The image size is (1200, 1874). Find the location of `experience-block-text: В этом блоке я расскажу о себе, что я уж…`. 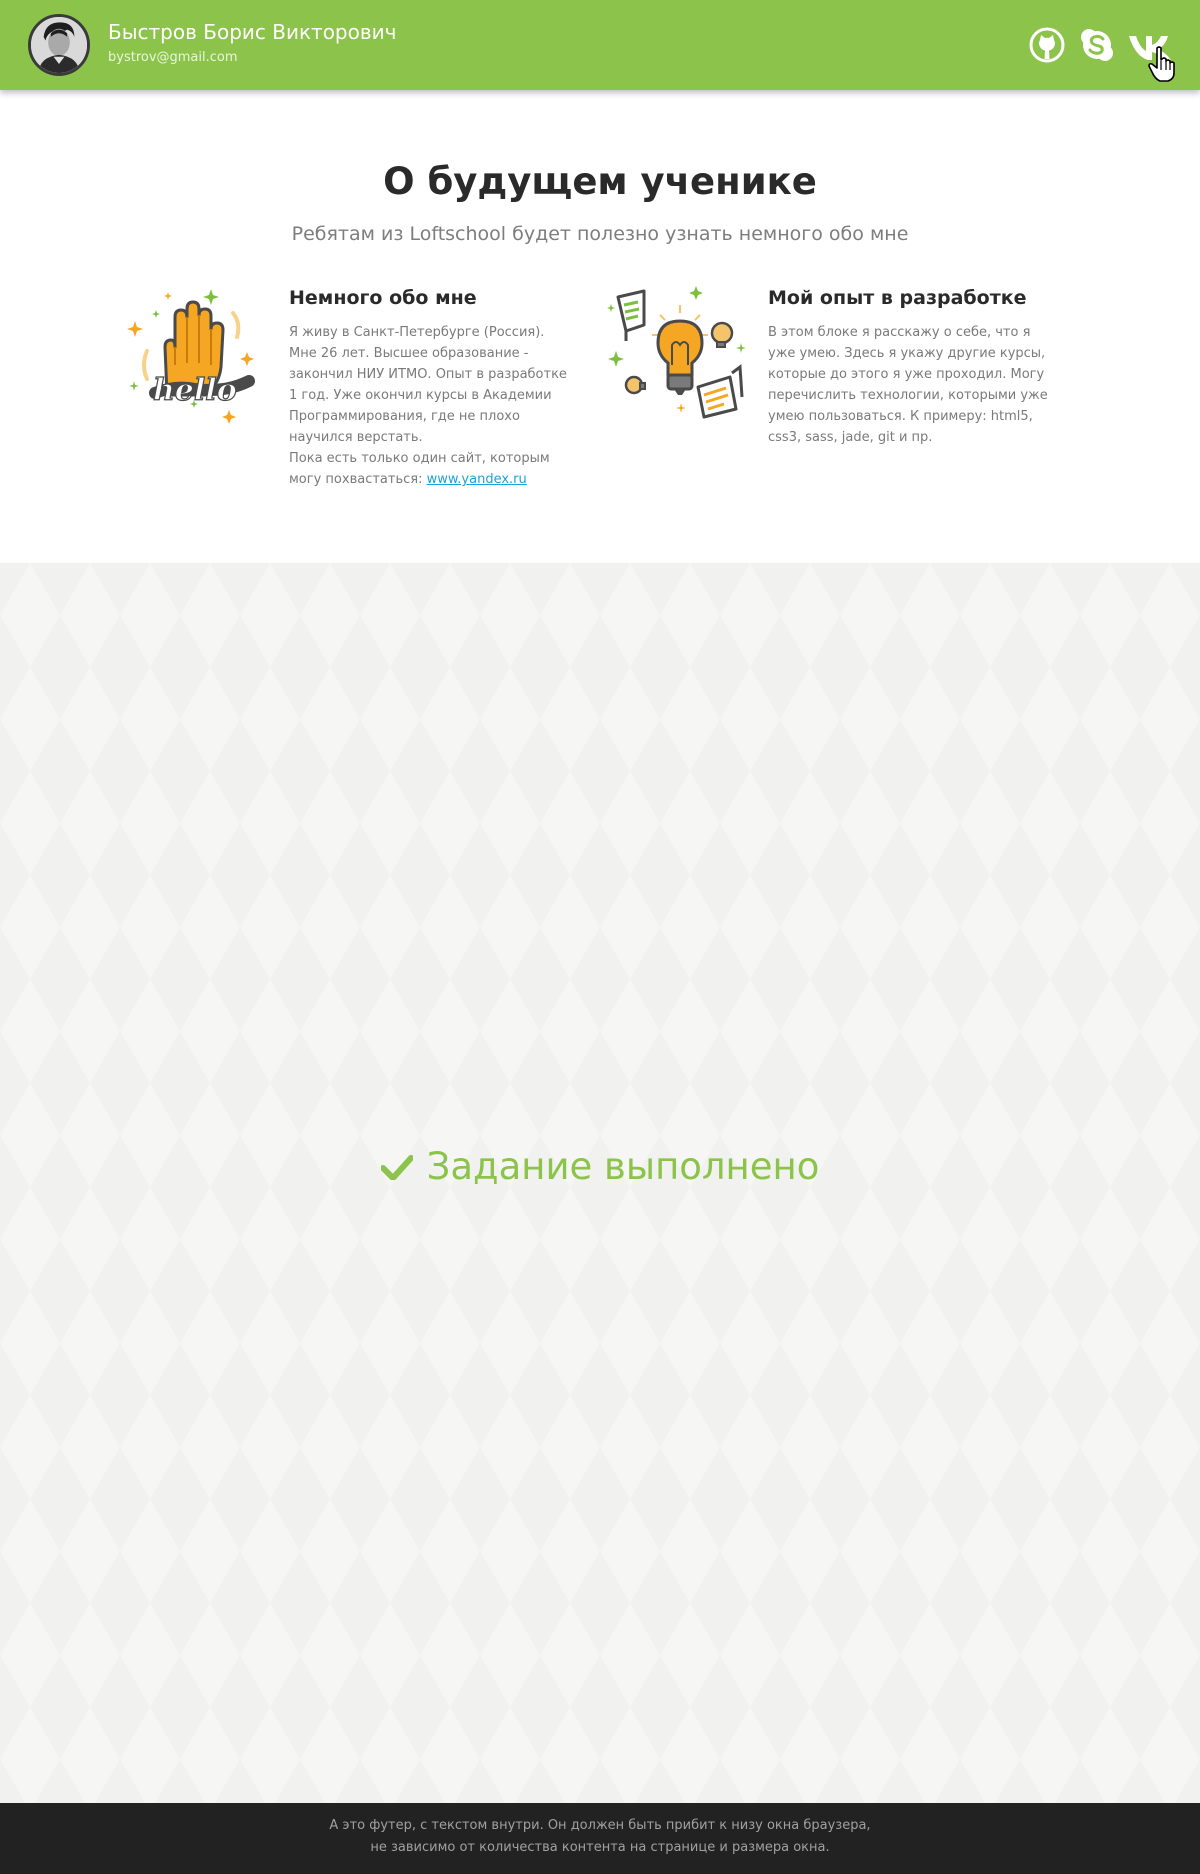

experience-block-text: В этом блоке я расскажу о себе, что я уж… is located at coordinates (908, 385).